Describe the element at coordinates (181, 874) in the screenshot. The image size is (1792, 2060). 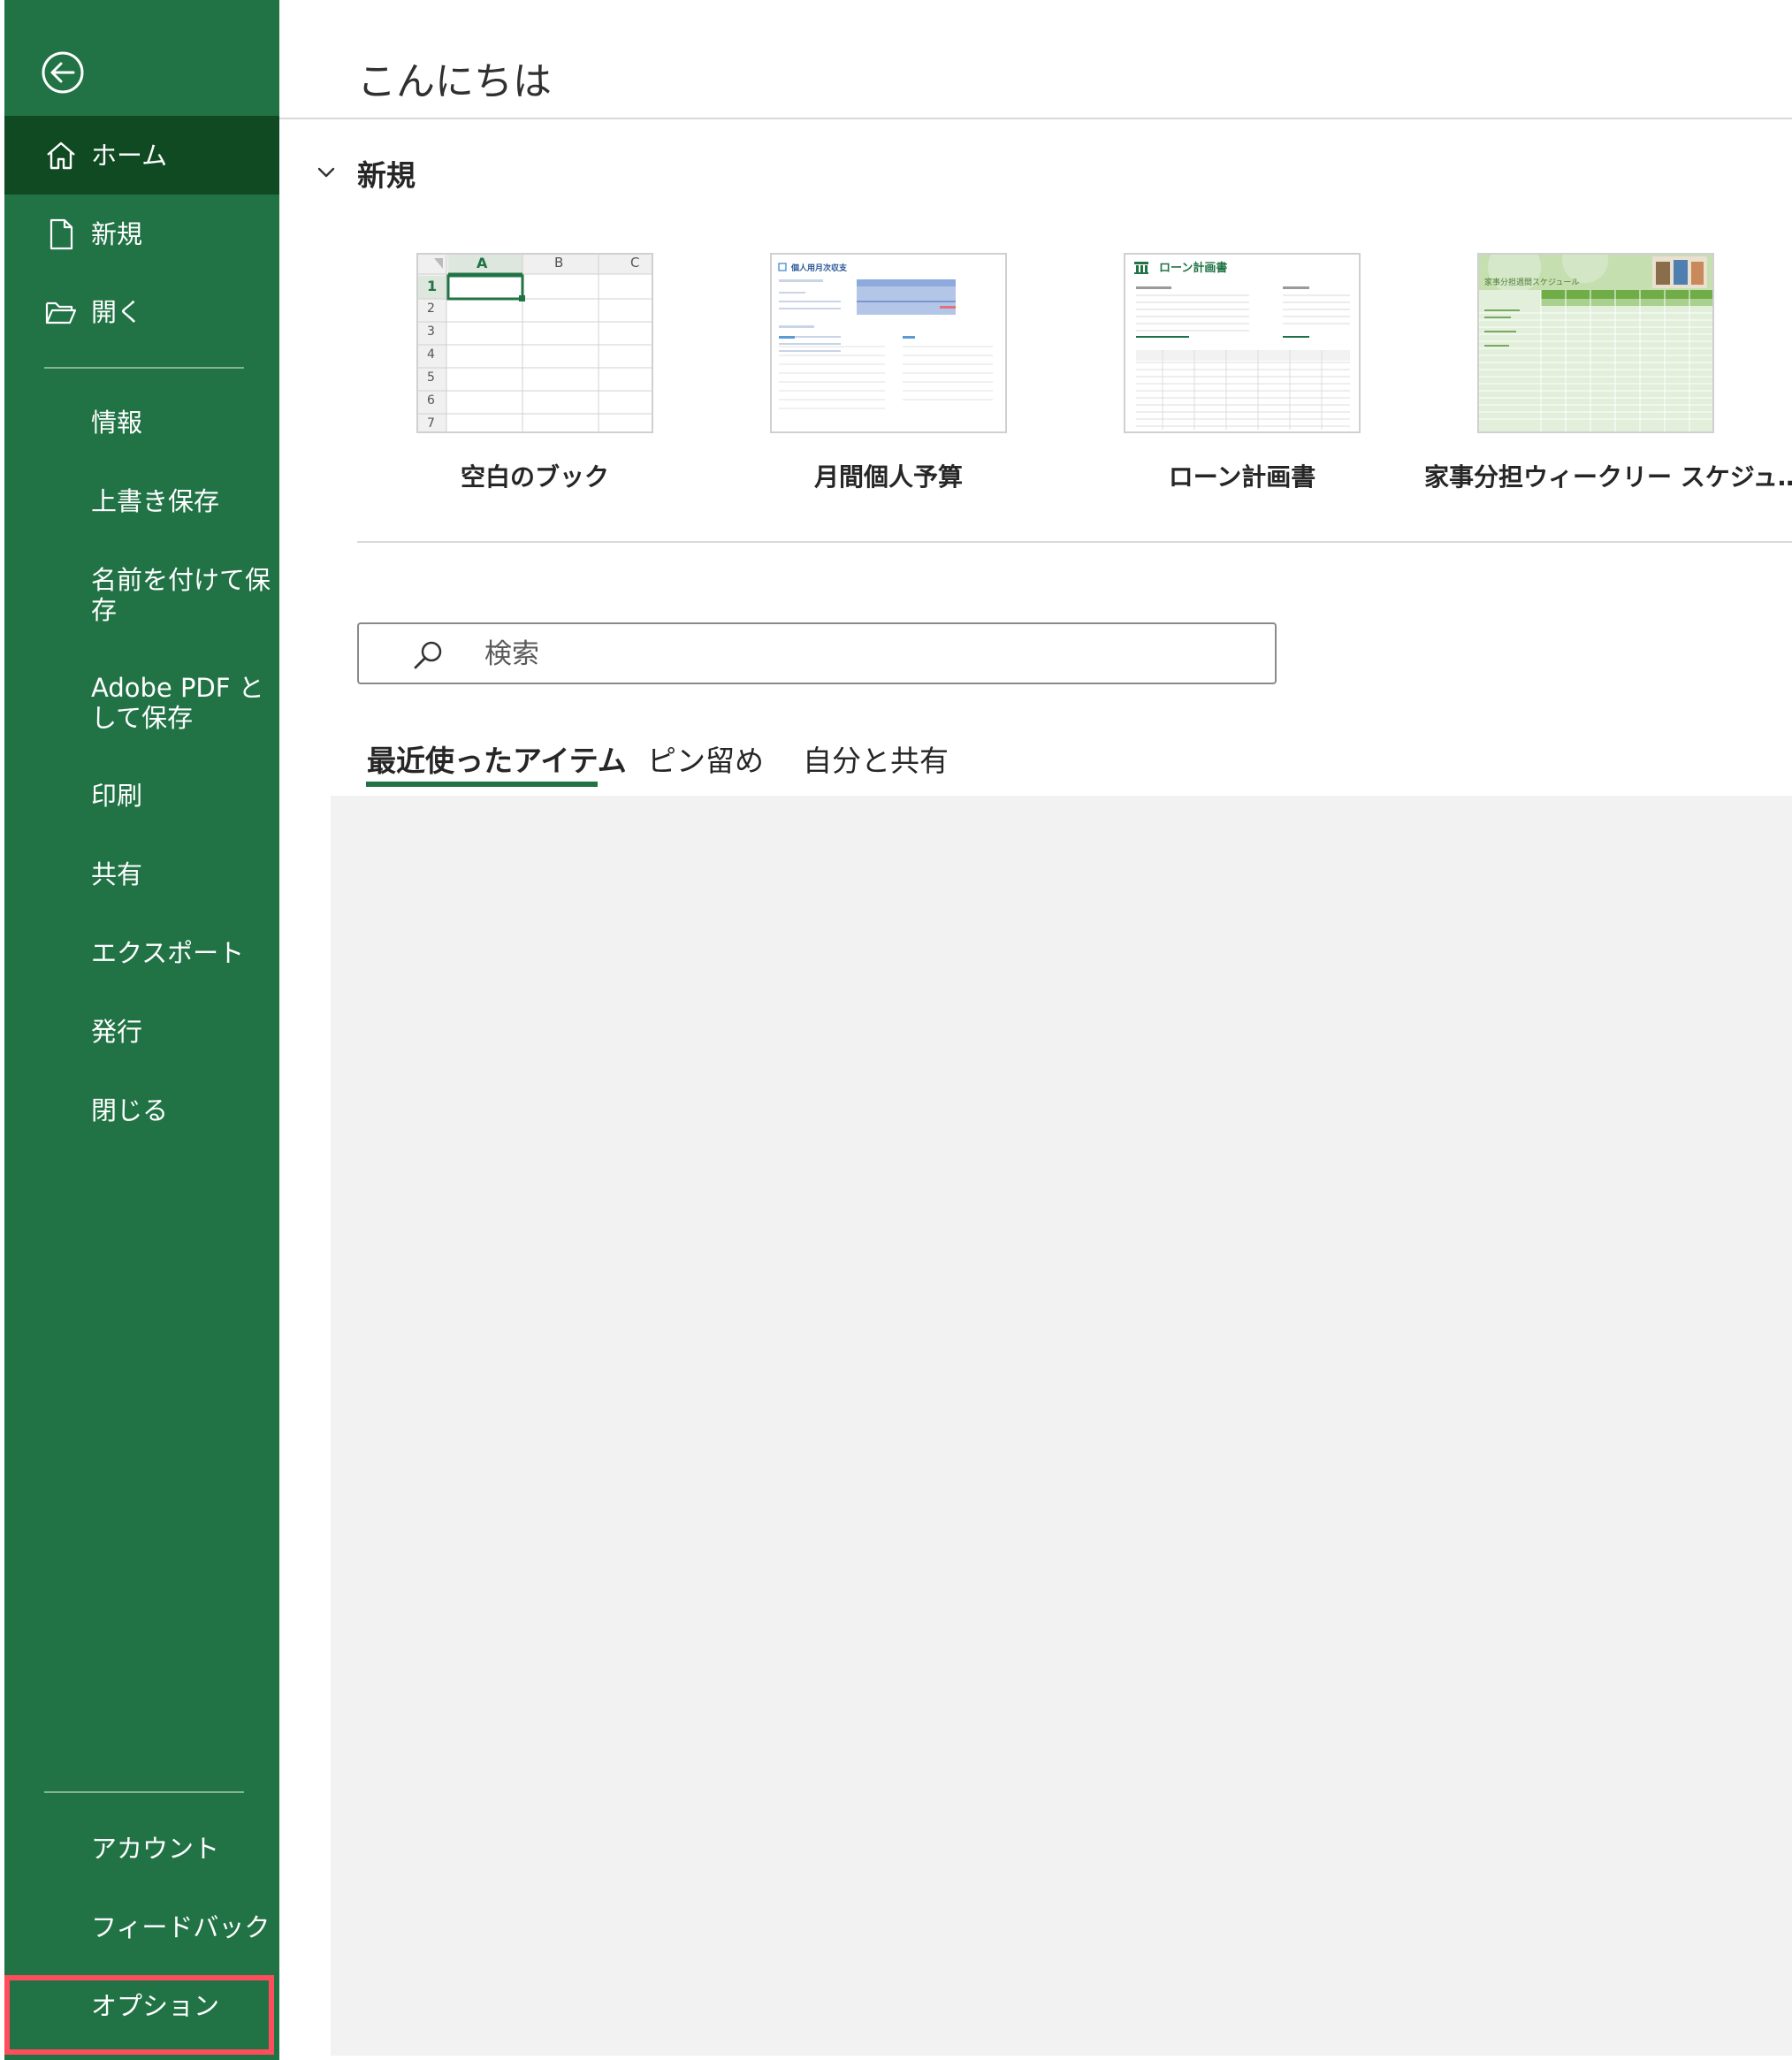
I see `nav-share: 共有` at that location.